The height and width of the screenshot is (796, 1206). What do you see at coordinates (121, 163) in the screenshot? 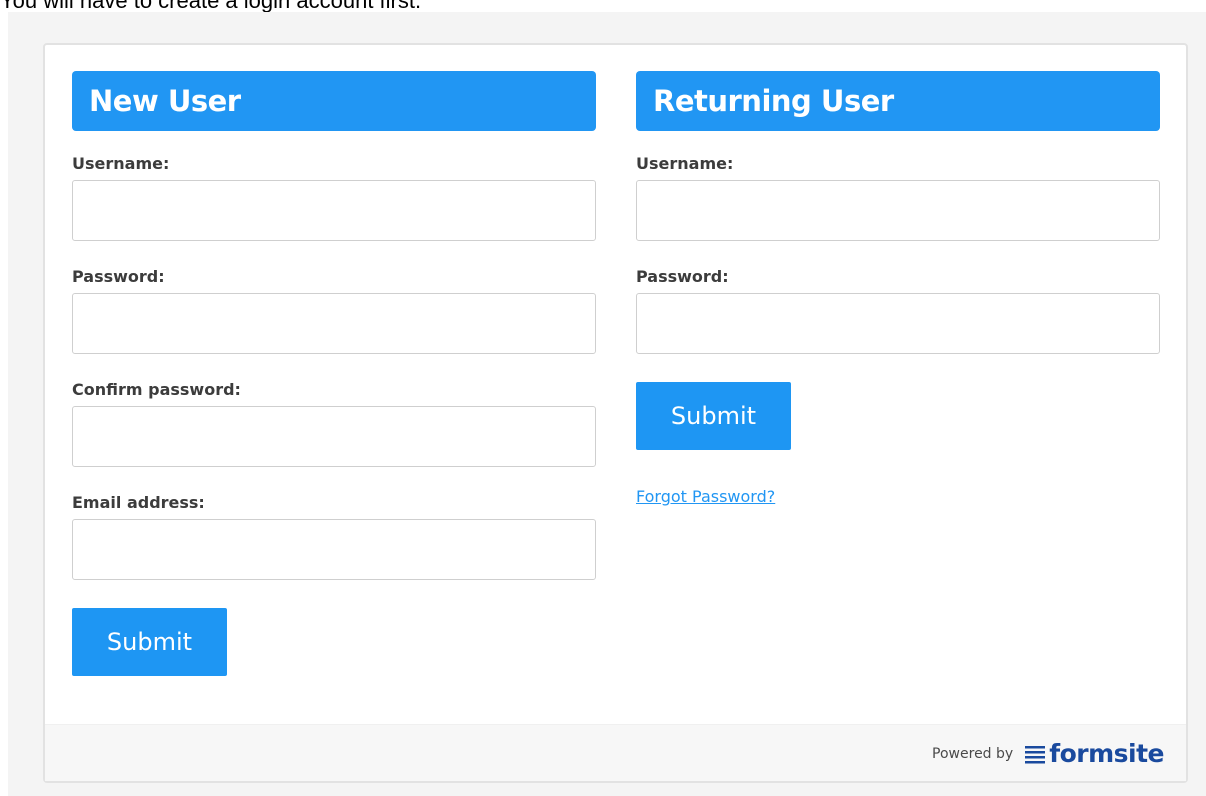
I see `new-user-username-label: Username:` at bounding box center [121, 163].